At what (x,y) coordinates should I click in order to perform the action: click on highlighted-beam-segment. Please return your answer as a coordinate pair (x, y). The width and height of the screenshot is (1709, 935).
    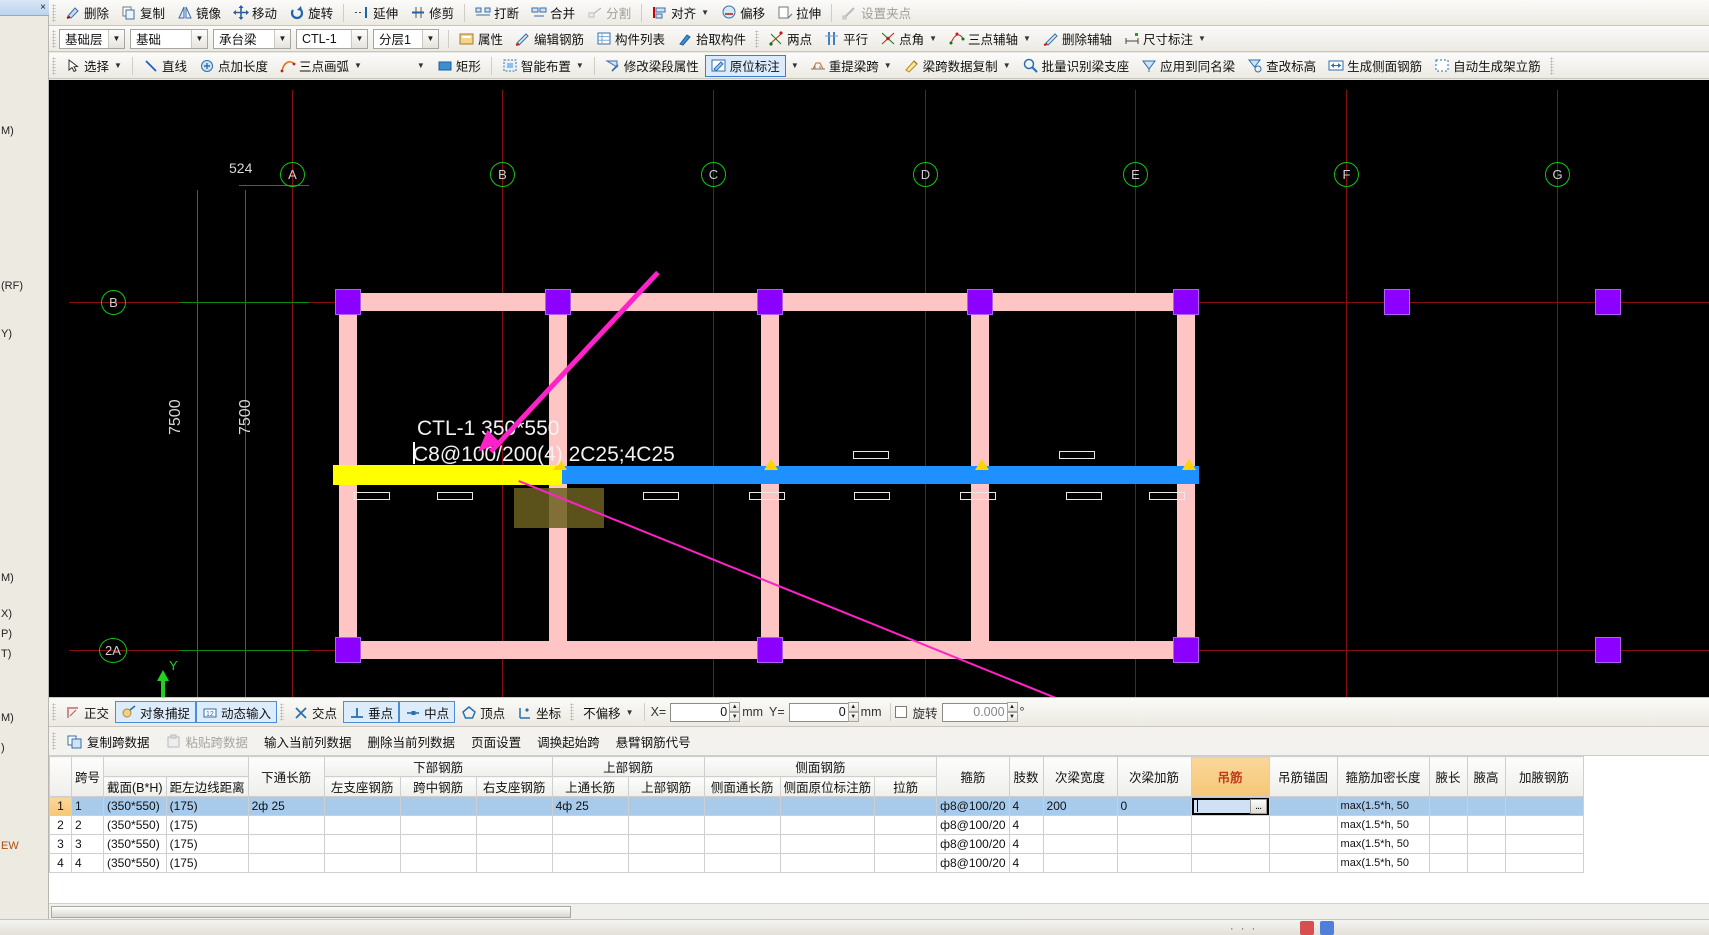
    Looking at the image, I should click on (880, 475).